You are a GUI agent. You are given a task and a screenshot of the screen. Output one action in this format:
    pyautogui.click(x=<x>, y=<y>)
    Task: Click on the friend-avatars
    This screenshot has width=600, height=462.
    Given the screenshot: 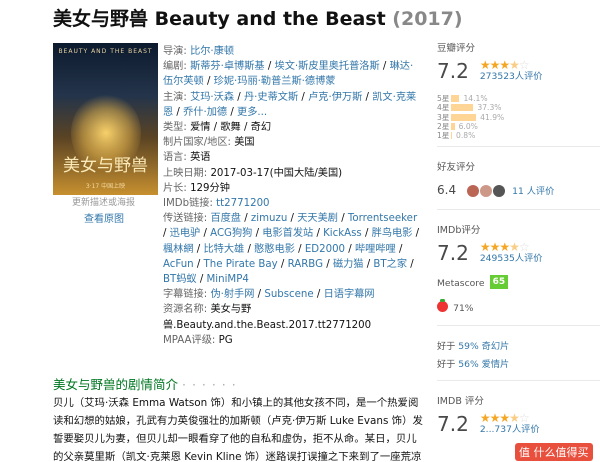 What is the action you would take?
    pyautogui.click(x=486, y=189)
    